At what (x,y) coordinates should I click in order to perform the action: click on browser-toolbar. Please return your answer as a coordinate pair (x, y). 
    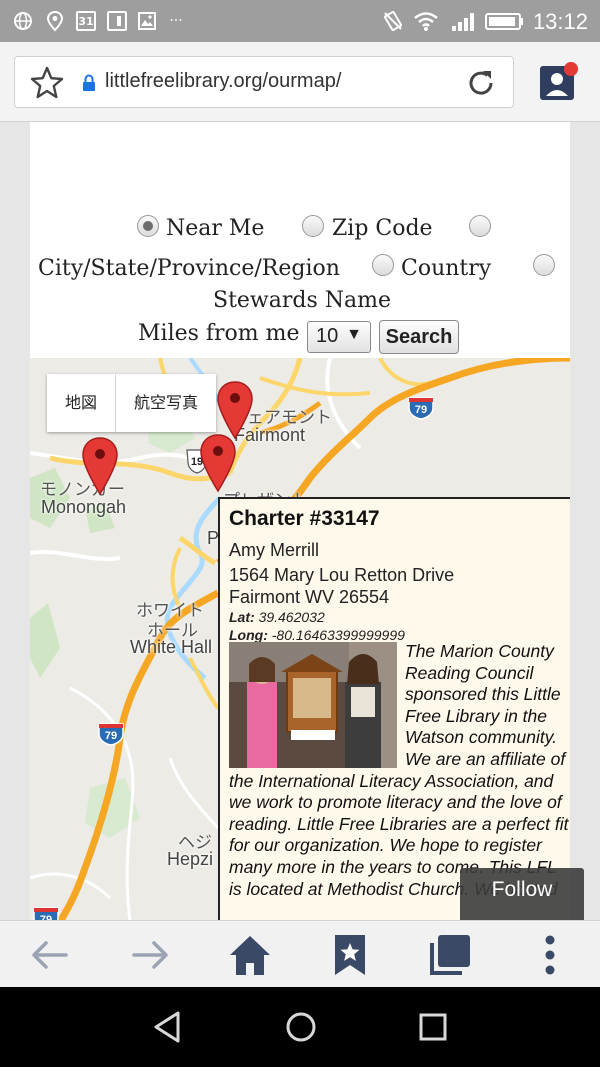
    Looking at the image, I should click on (300, 953).